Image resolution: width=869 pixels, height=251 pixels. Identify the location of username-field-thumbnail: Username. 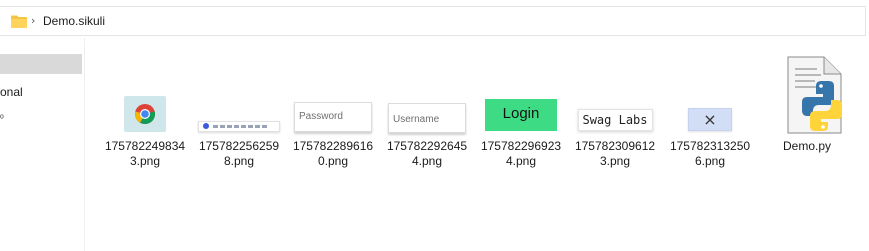
(427, 118).